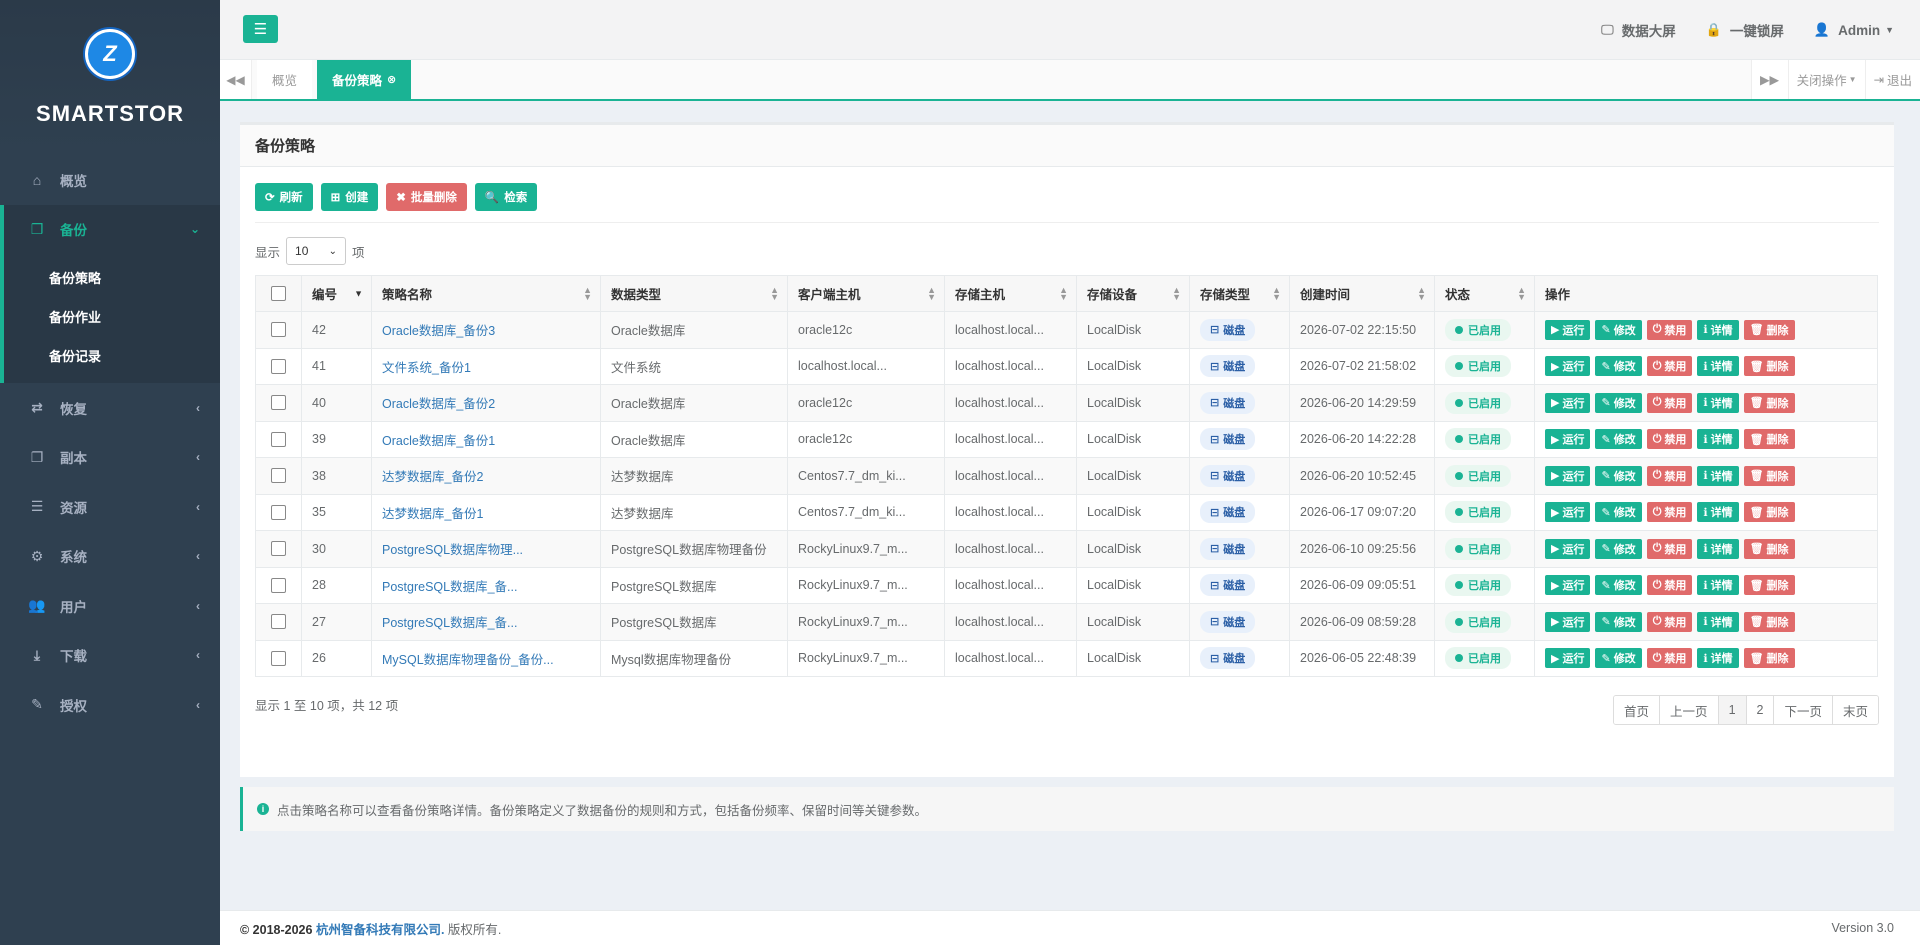  What do you see at coordinates (432, 477) in the screenshot?
I see `policy-name-link: 达梦数据库_备份2` at bounding box center [432, 477].